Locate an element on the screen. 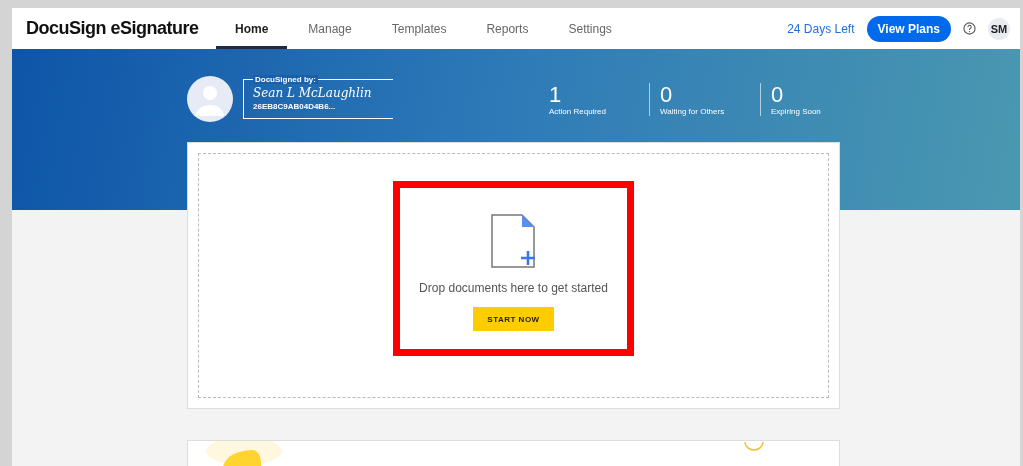 The height and width of the screenshot is (466, 1023). stat-count: 1 is located at coordinates (599, 94).